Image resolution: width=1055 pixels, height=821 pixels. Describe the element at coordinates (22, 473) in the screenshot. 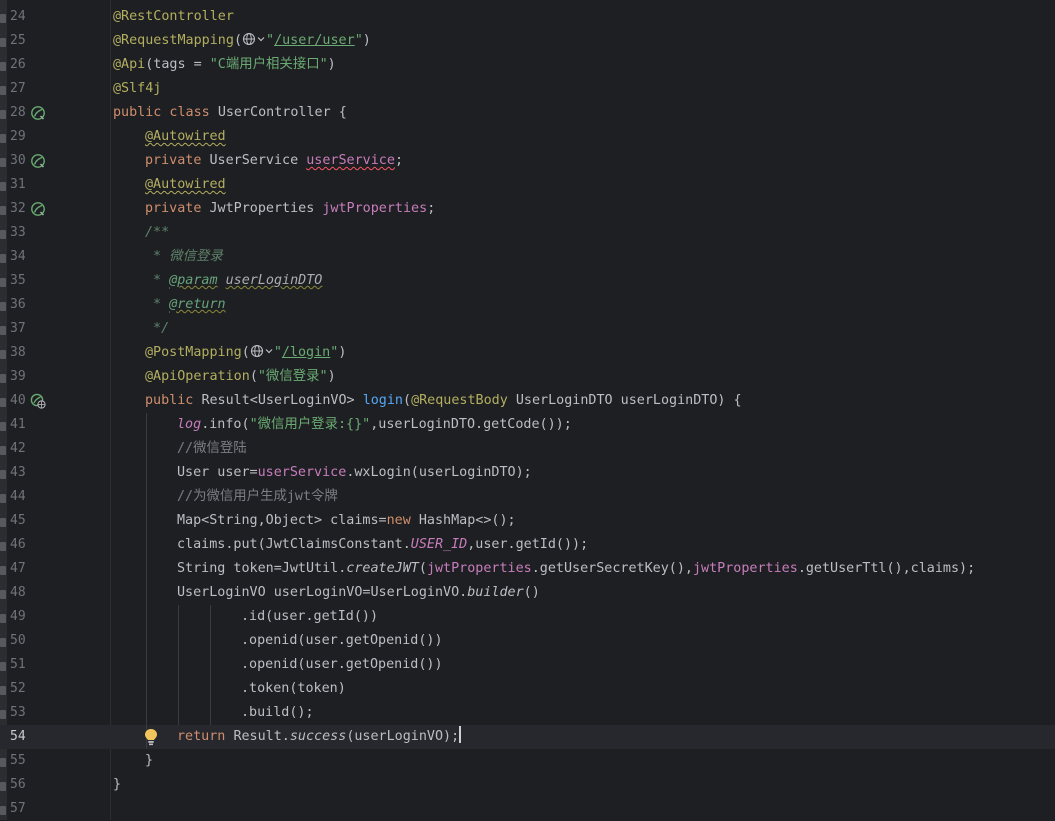

I see `line-number: 43` at that location.